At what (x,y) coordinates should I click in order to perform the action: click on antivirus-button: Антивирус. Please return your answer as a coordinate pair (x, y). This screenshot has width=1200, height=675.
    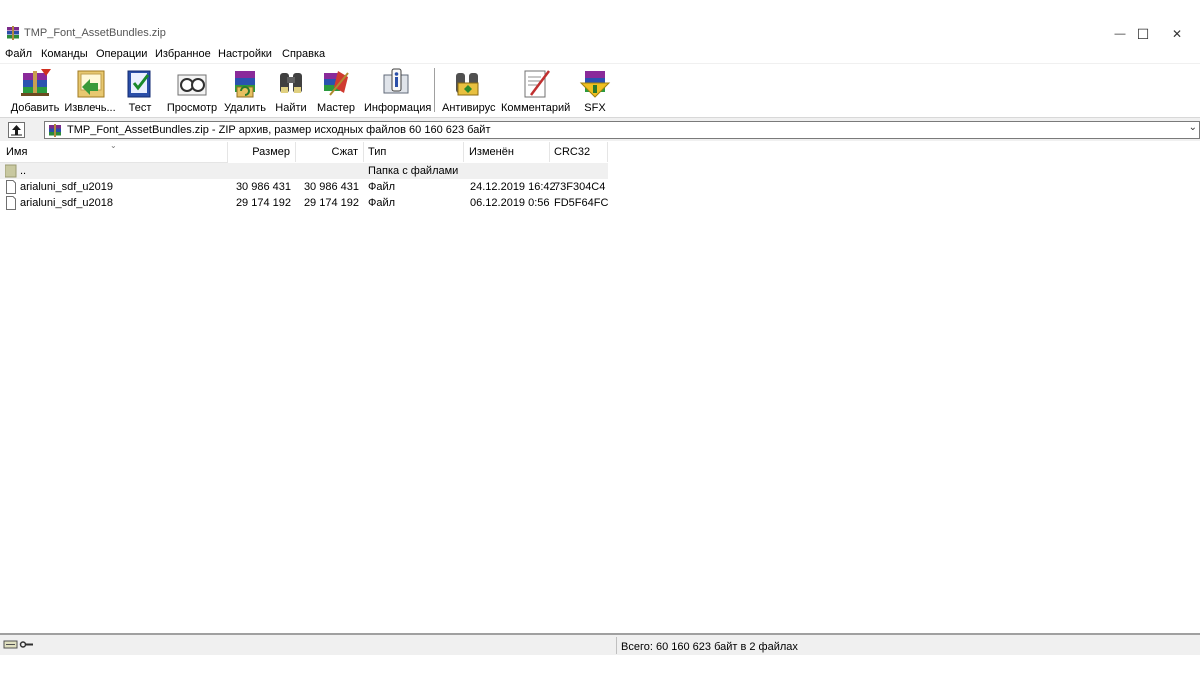
    Looking at the image, I should click on (469, 91).